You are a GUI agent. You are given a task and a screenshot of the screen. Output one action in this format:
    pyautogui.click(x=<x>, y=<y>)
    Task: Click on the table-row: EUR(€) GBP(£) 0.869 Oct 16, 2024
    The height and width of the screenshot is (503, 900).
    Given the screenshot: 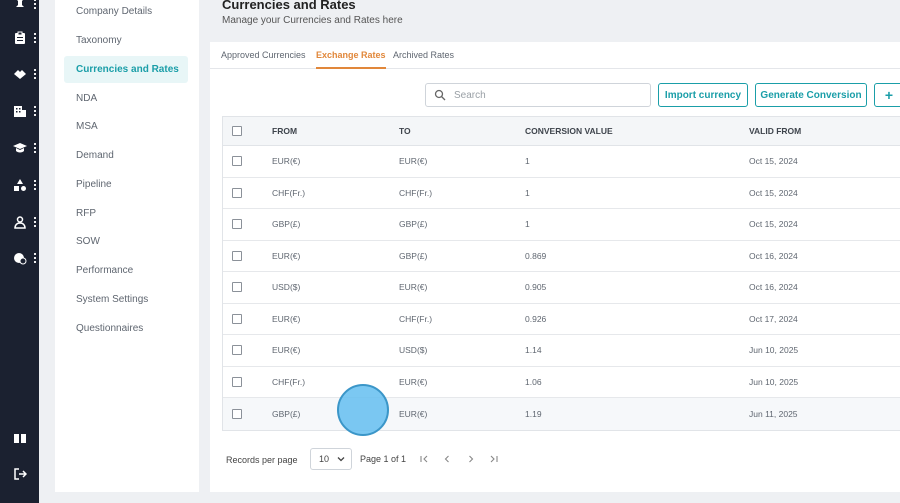 What is the action you would take?
    pyautogui.click(x=561, y=256)
    